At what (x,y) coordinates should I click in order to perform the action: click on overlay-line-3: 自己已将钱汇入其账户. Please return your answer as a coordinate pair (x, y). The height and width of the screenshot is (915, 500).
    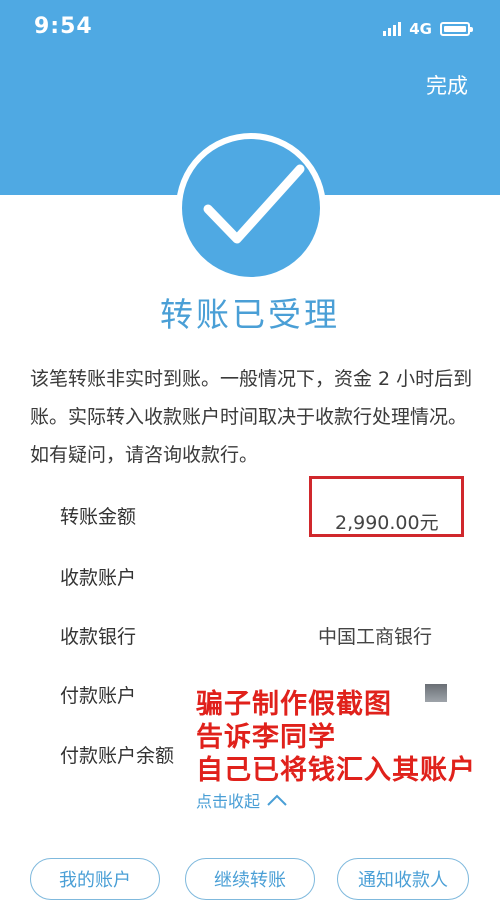
    Looking at the image, I should click on (336, 770).